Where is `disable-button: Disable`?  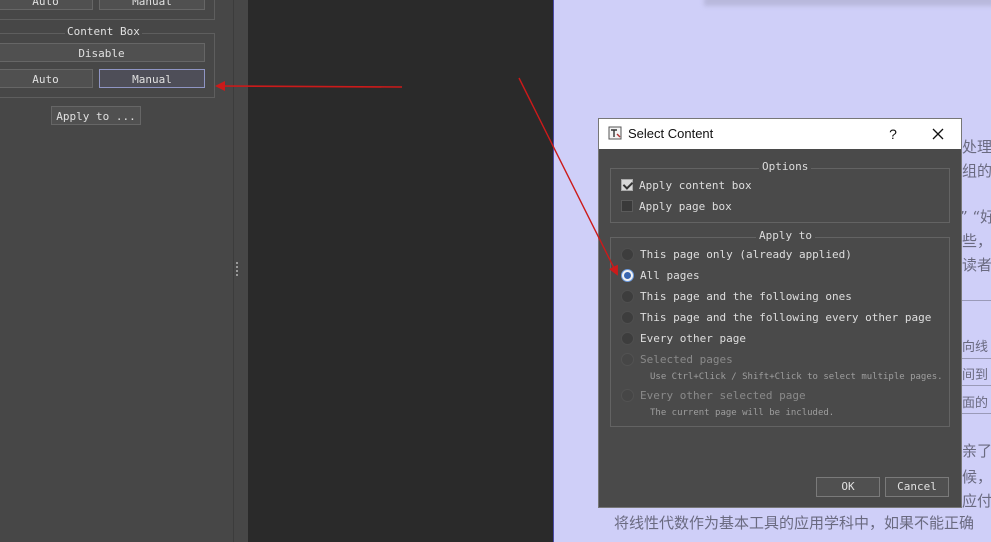 disable-button: Disable is located at coordinates (102, 52).